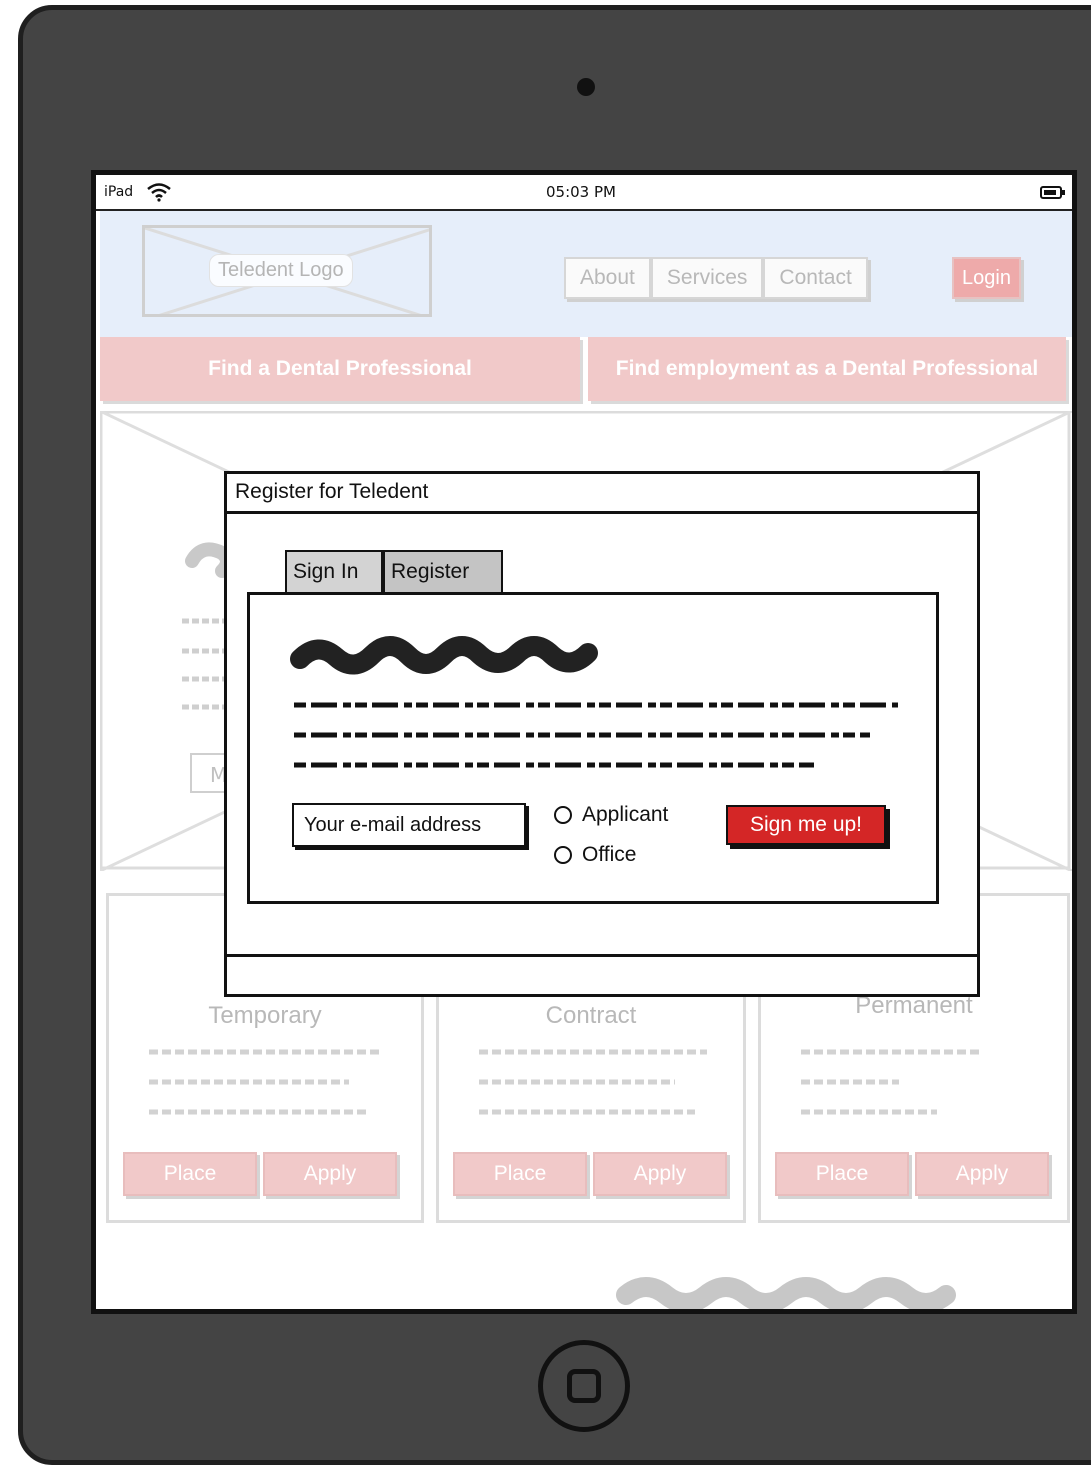 The height and width of the screenshot is (1465, 1091). What do you see at coordinates (786, 1293) in the screenshot?
I see `footer-scribble` at bounding box center [786, 1293].